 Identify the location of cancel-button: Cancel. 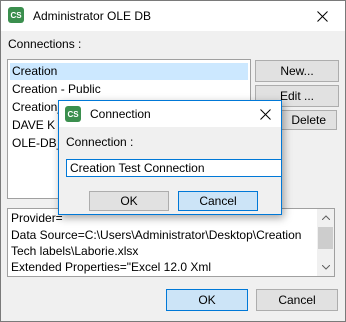
(297, 300).